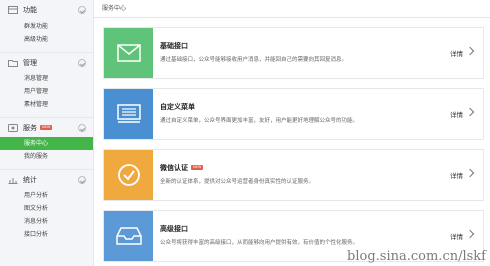 This screenshot has width=490, height=266. Describe the element at coordinates (237, 182) in the screenshot. I see `card-description: 全新的认证体系，提供对公众号运营者身份真实性的认证服务。` at that location.